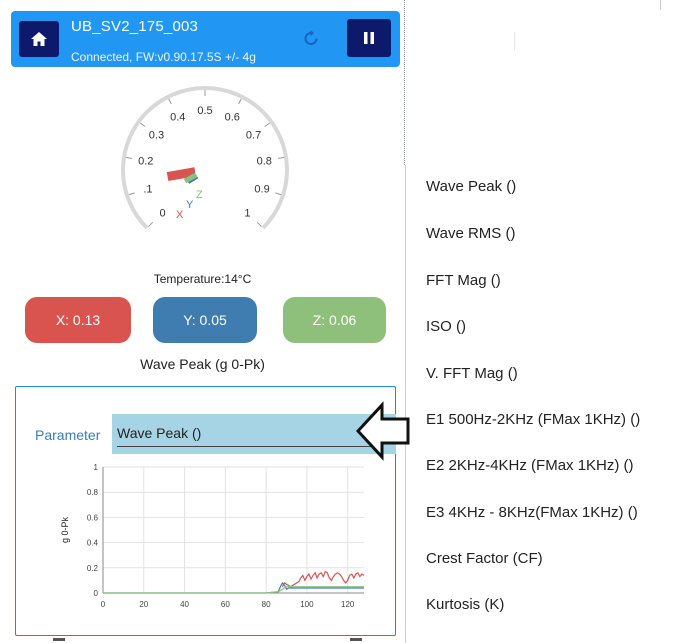 Image resolution: width=676 pixels, height=643 pixels. I want to click on chart-x-tick-label: 40, so click(184, 604).